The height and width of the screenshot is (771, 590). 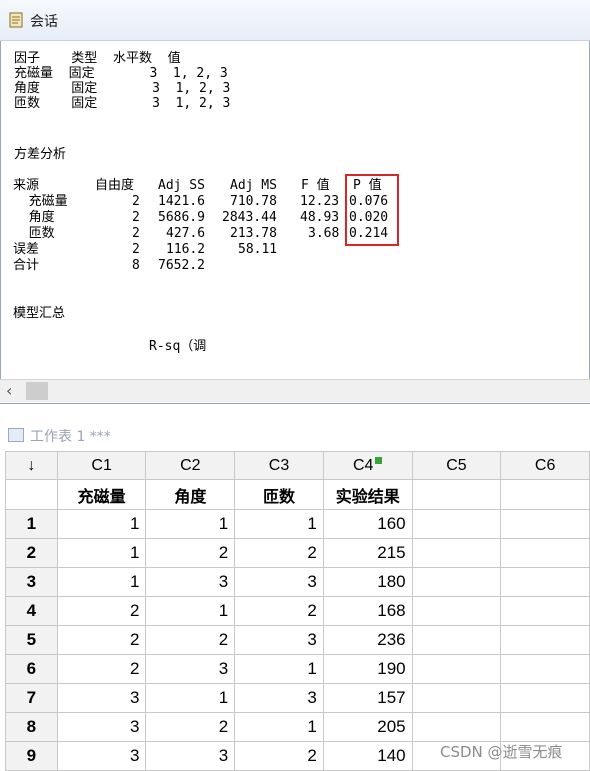 What do you see at coordinates (367, 611) in the screenshot?
I see `table-cell: 168` at bounding box center [367, 611].